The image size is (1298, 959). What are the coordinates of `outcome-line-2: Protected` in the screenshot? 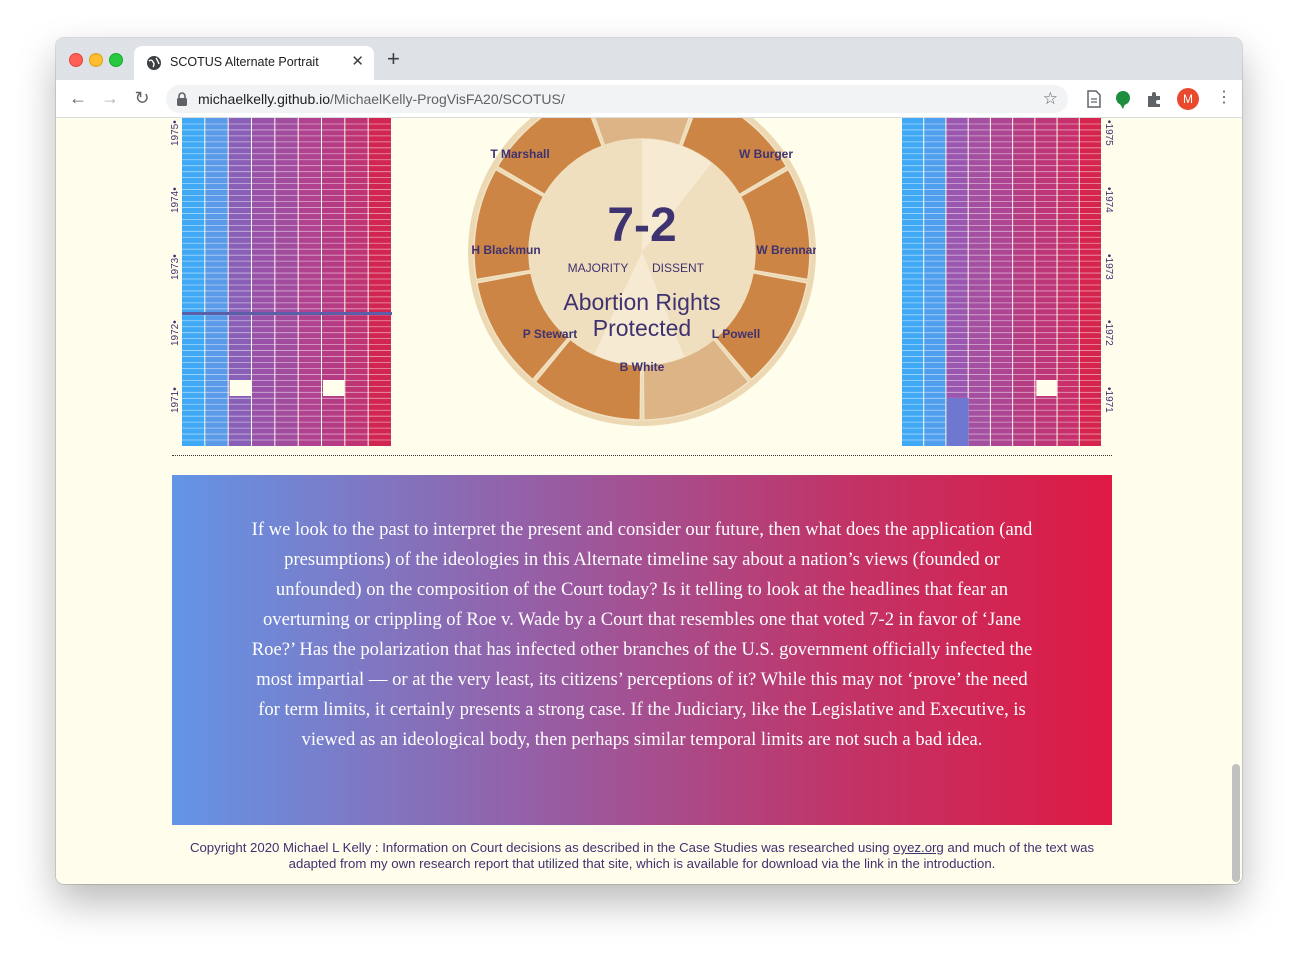 It's located at (642, 328).